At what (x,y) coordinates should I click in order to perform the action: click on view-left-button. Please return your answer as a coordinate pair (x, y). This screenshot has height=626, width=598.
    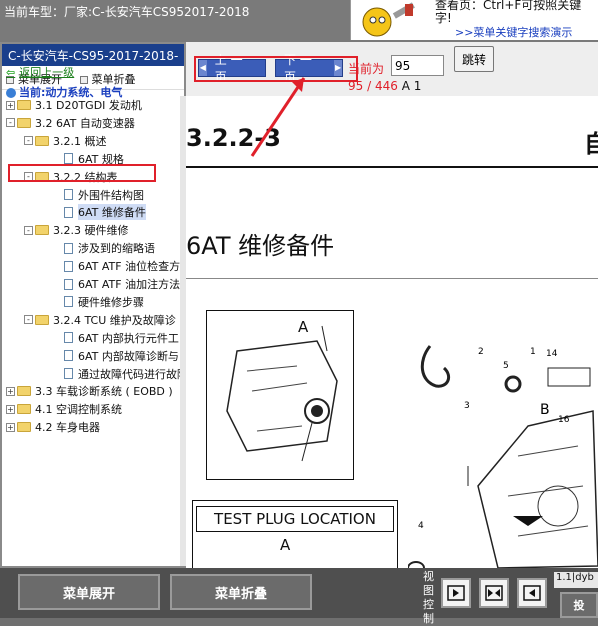
    Looking at the image, I should click on (532, 593).